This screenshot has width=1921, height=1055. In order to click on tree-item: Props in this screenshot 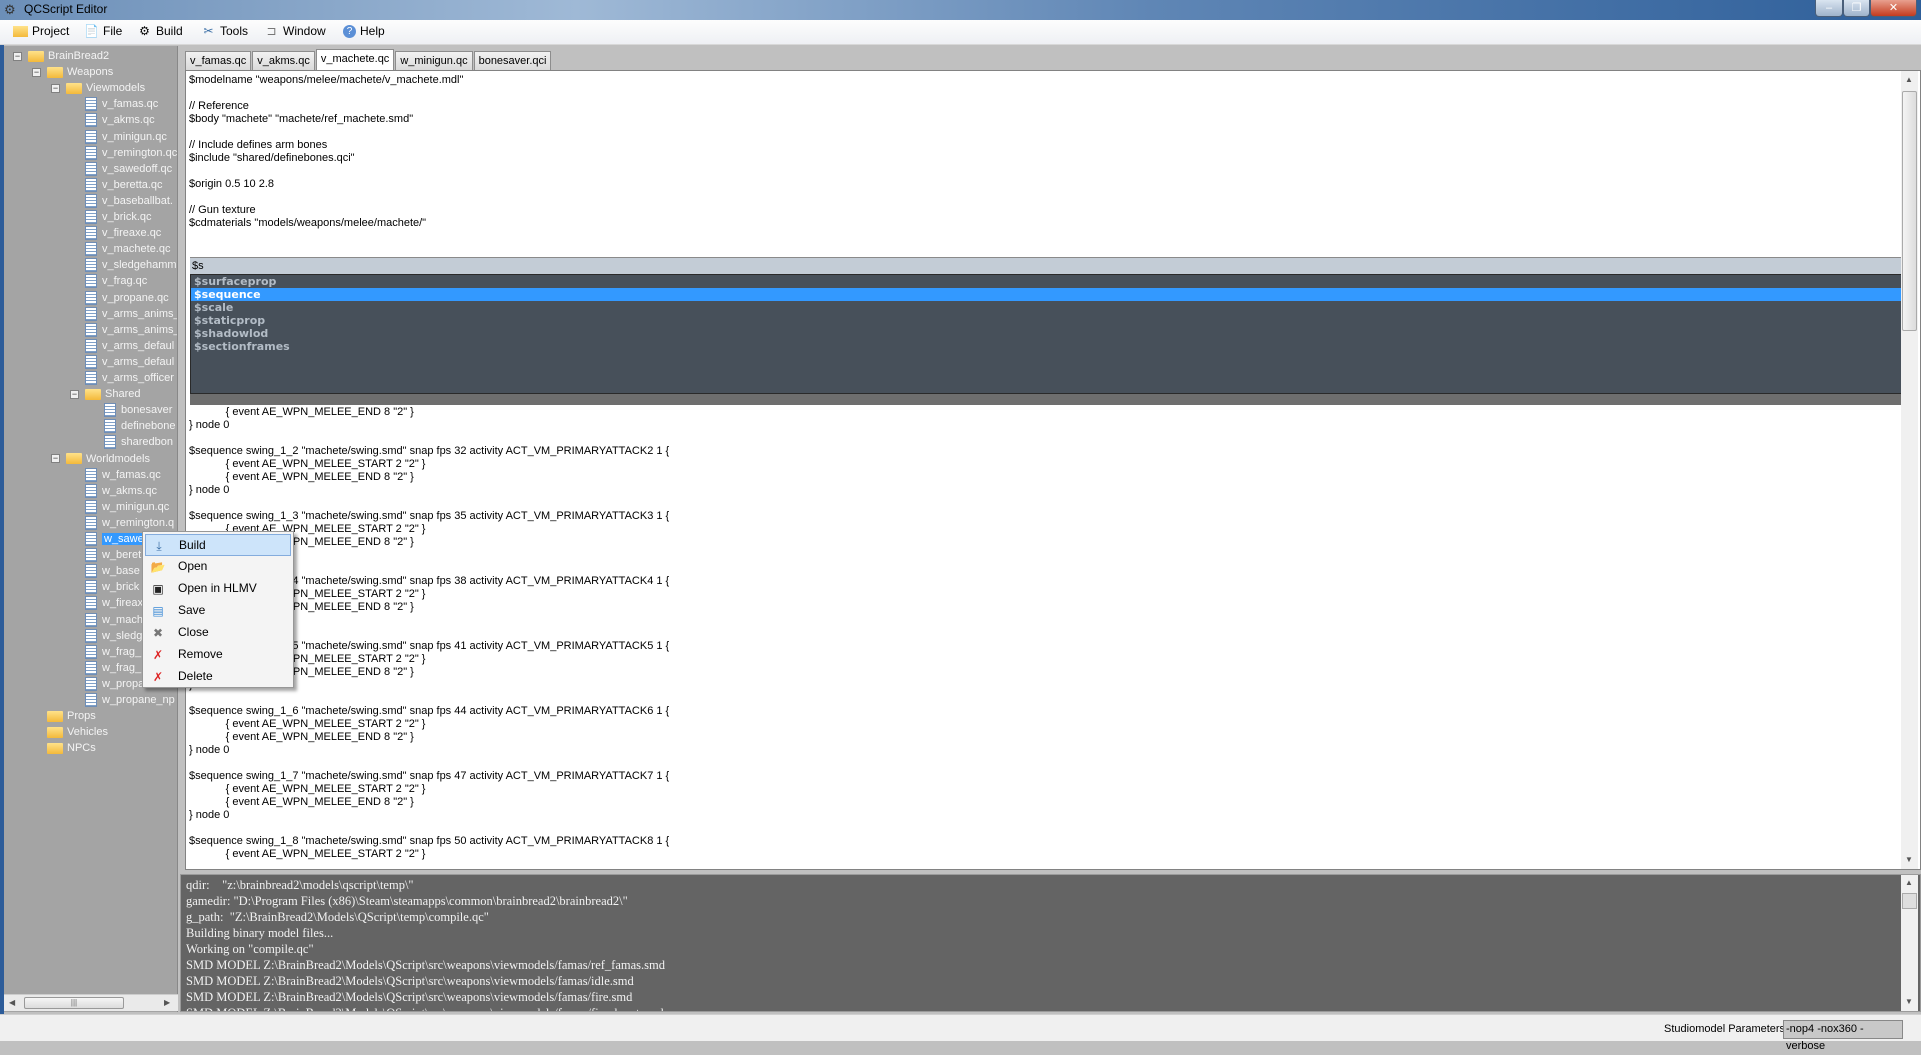, I will do `click(71, 716)`.